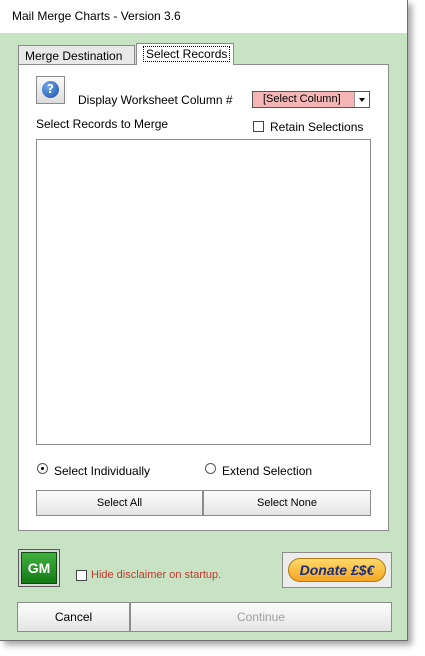  What do you see at coordinates (102, 471) in the screenshot?
I see `select-individually-label: Select Individually` at bounding box center [102, 471].